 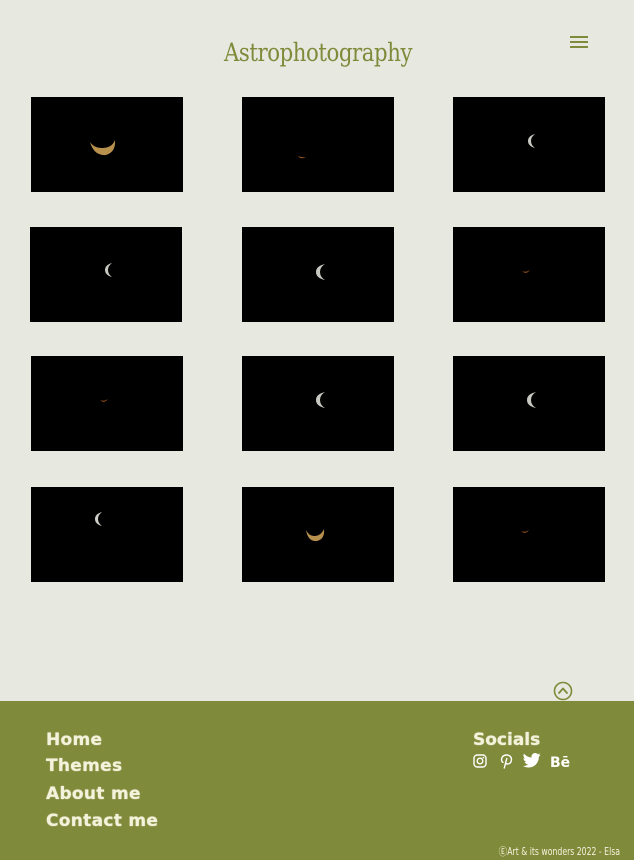 I want to click on twitter-icon, so click(x=532, y=760).